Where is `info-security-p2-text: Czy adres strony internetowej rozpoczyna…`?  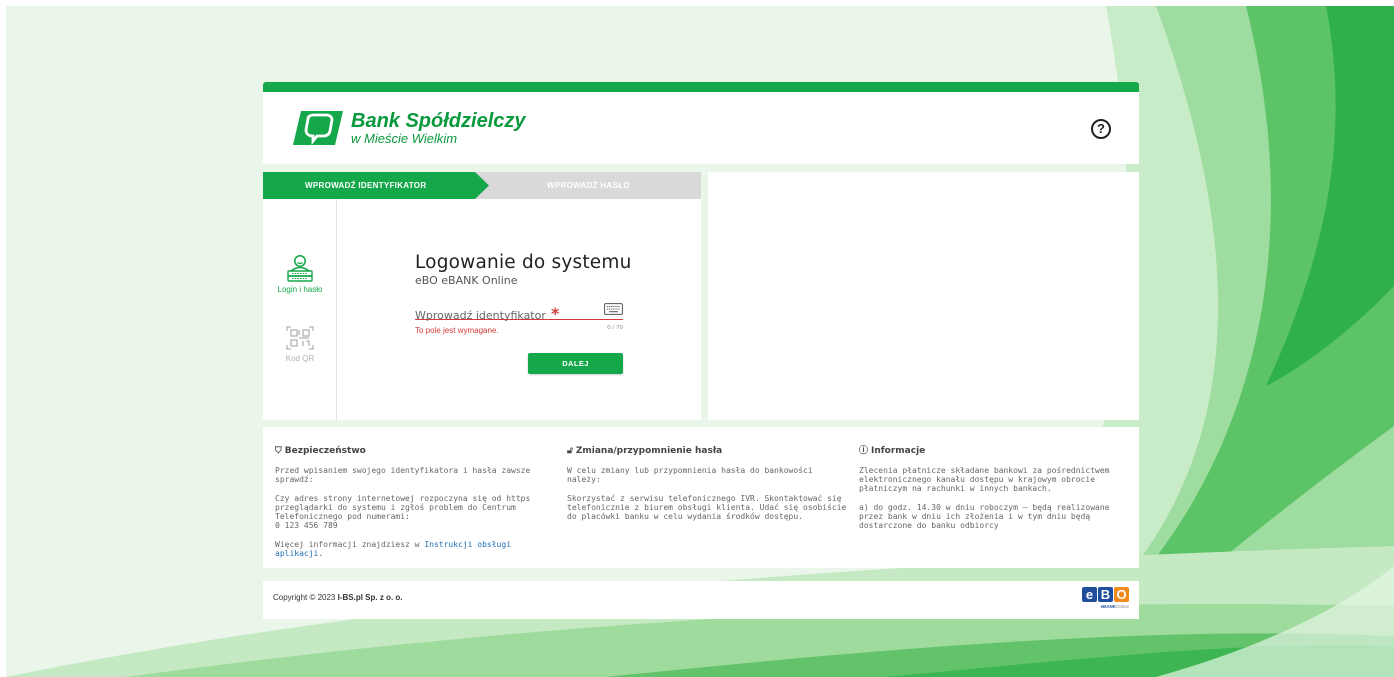 info-security-p2-text: Czy adres strony internetowej rozpoczyna… is located at coordinates (403, 507).